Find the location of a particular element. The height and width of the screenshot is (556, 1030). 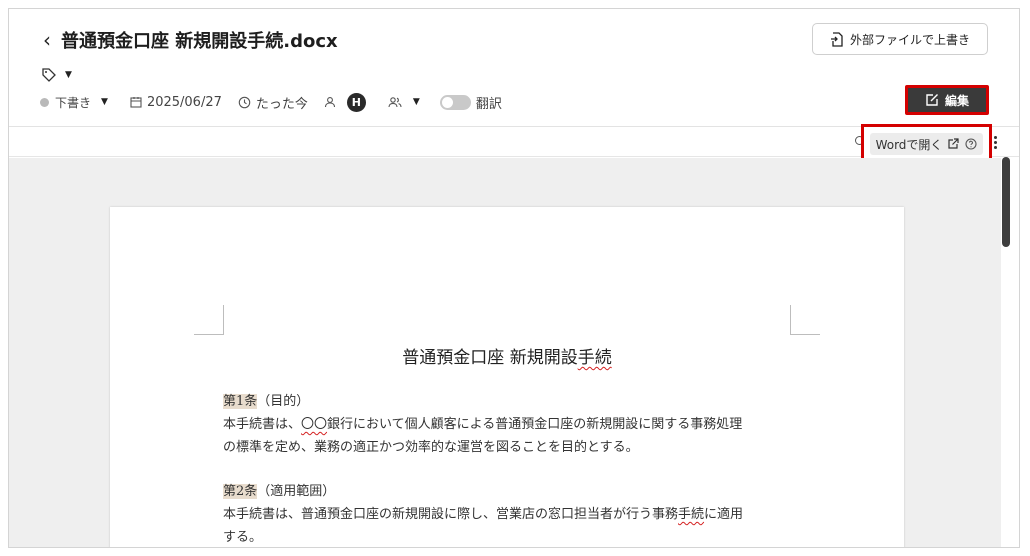

document-heading-spellcheck: 手続 is located at coordinates (594, 358).